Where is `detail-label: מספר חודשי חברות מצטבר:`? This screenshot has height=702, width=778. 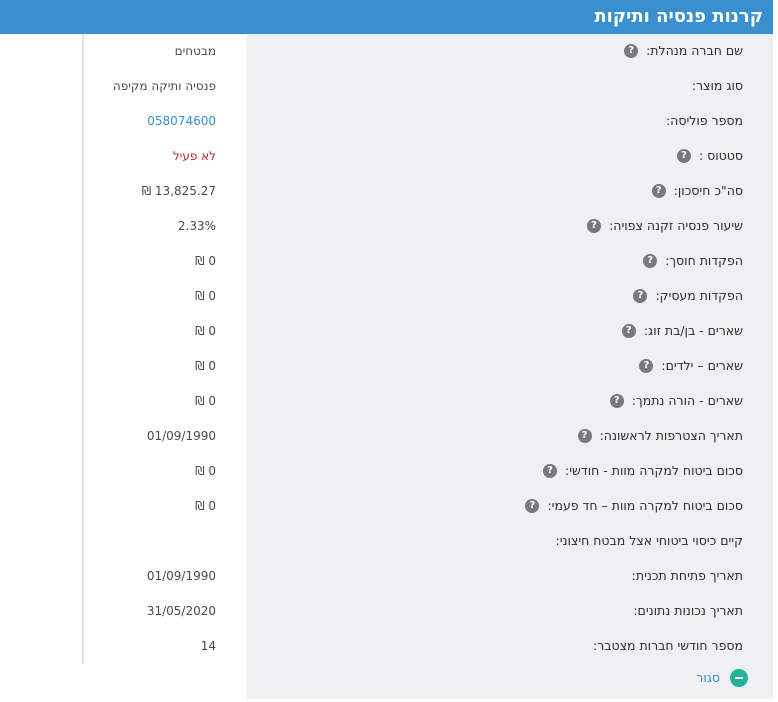
detail-label: מספר חודשי חברות מצטבר: is located at coordinates (668, 646).